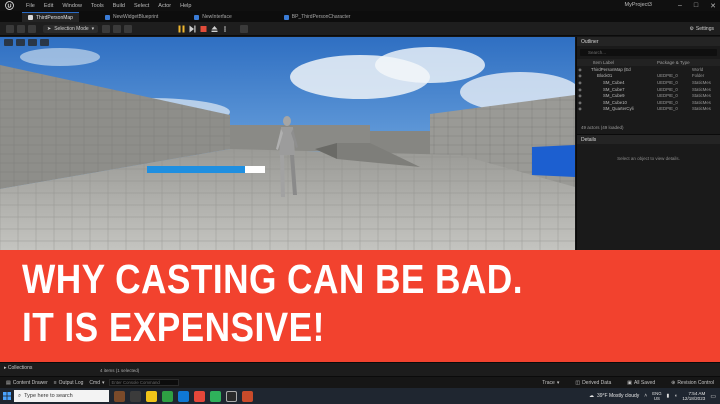 This screenshot has height=404, width=720. Describe the element at coordinates (181, 29) in the screenshot. I see `pause-icon` at that location.